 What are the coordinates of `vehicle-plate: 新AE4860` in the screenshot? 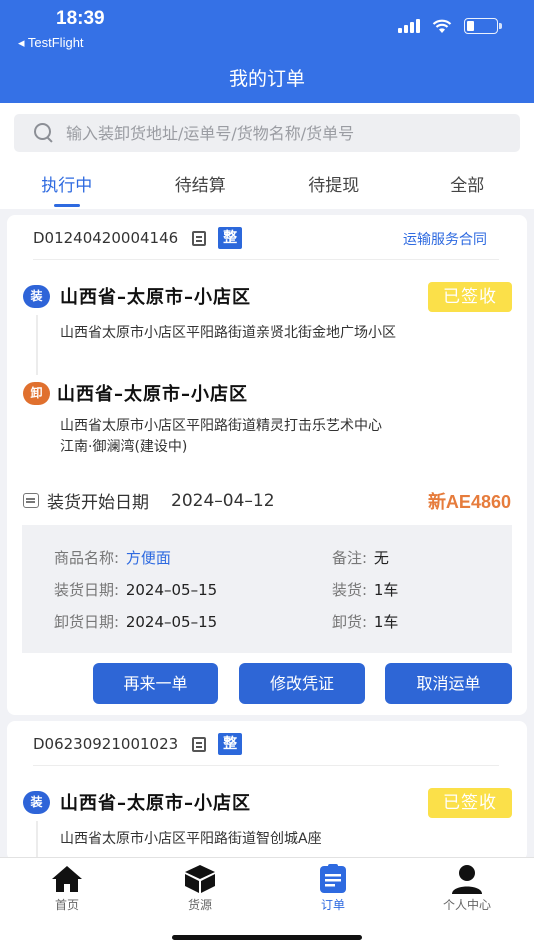 It's located at (469, 502).